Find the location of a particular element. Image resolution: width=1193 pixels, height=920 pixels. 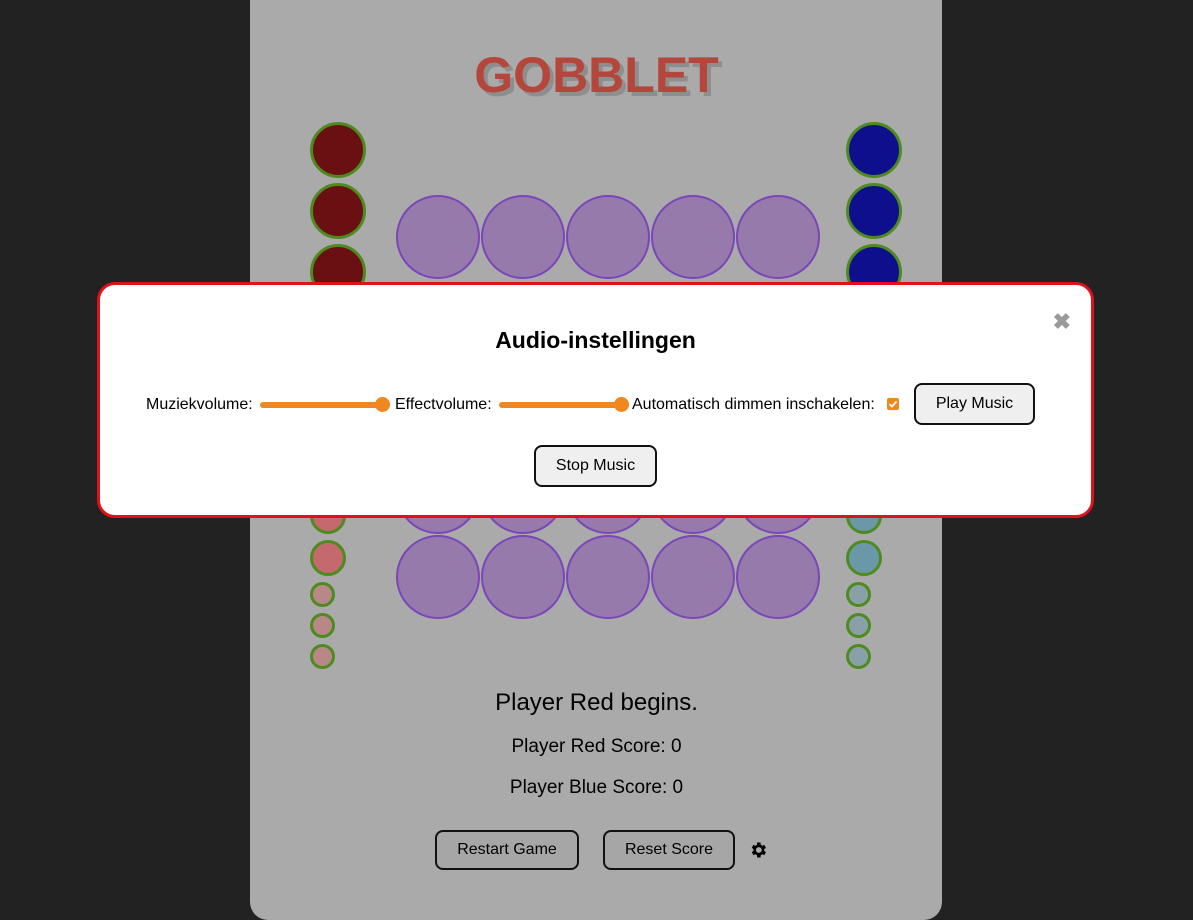

checkmark-icon is located at coordinates (893, 404).